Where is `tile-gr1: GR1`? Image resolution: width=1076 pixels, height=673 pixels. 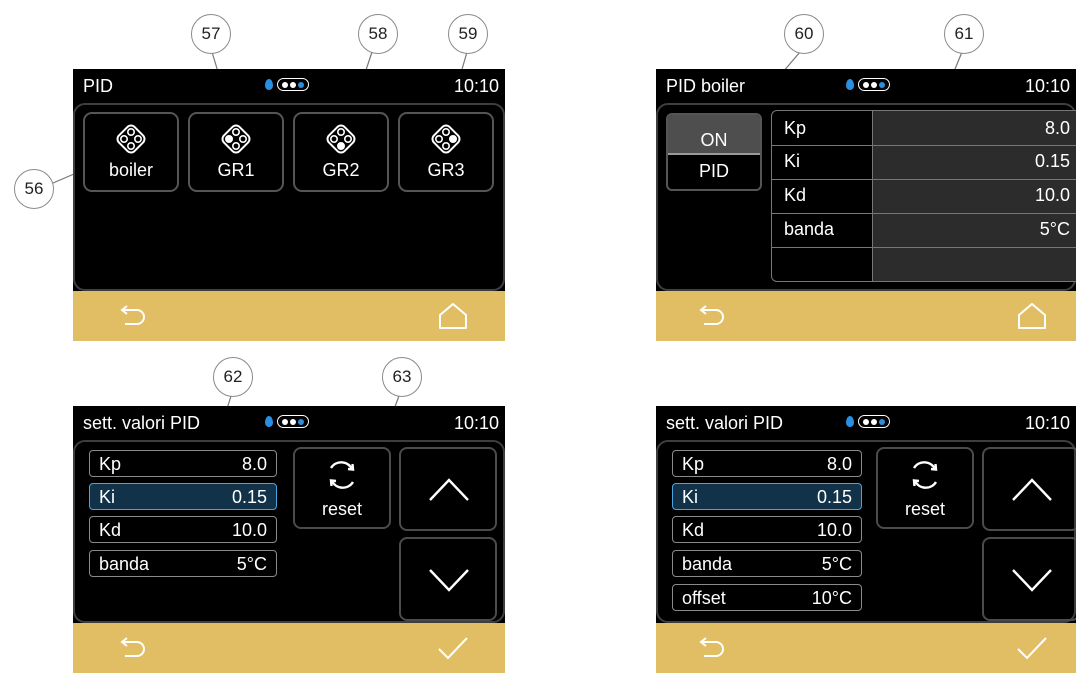
tile-gr1: GR1 is located at coordinates (236, 152).